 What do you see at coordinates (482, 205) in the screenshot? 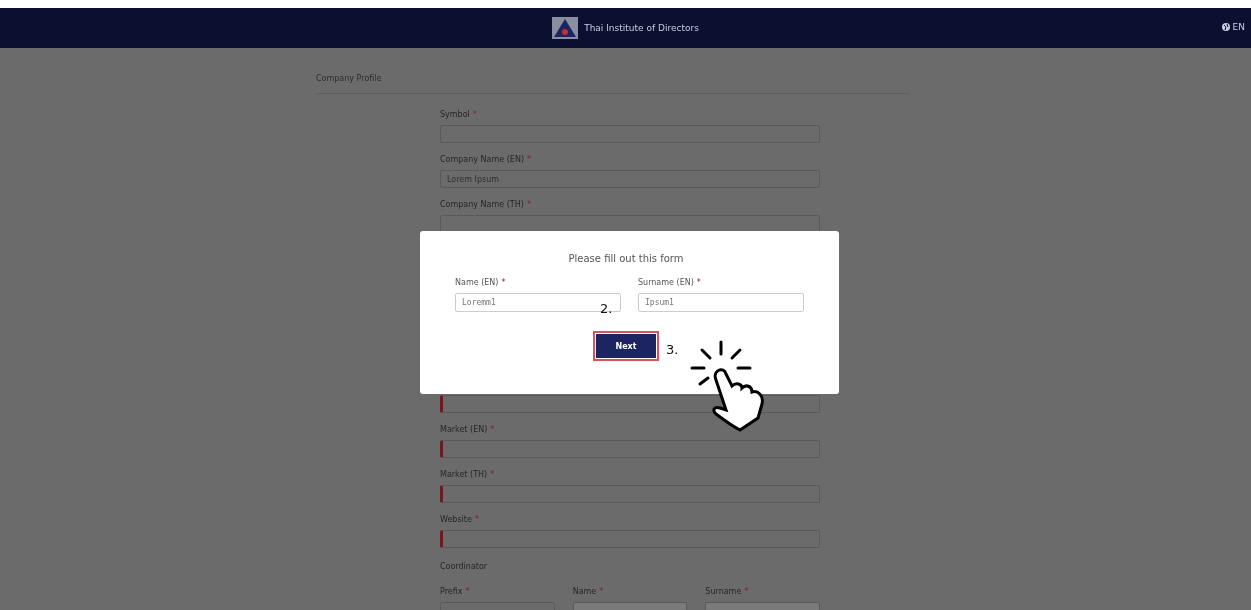
I see `field-label: Company Name (TH)` at bounding box center [482, 205].